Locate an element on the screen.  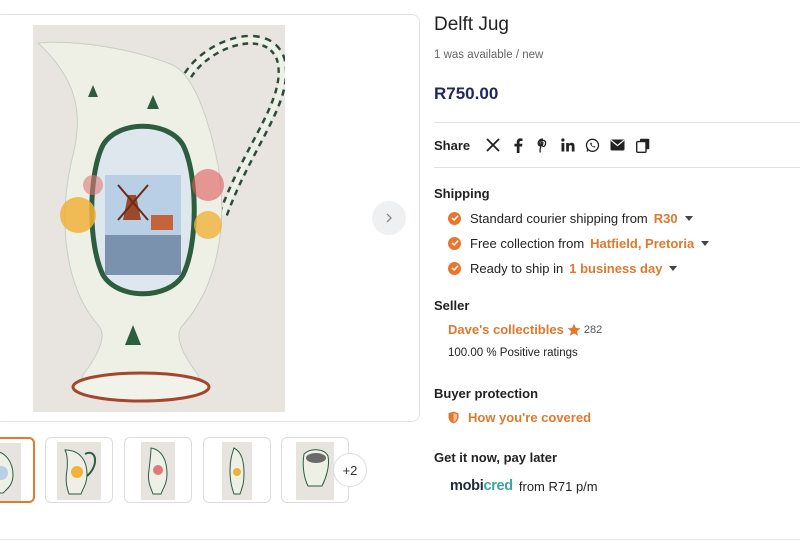
linkedin-icon is located at coordinates (568, 145).